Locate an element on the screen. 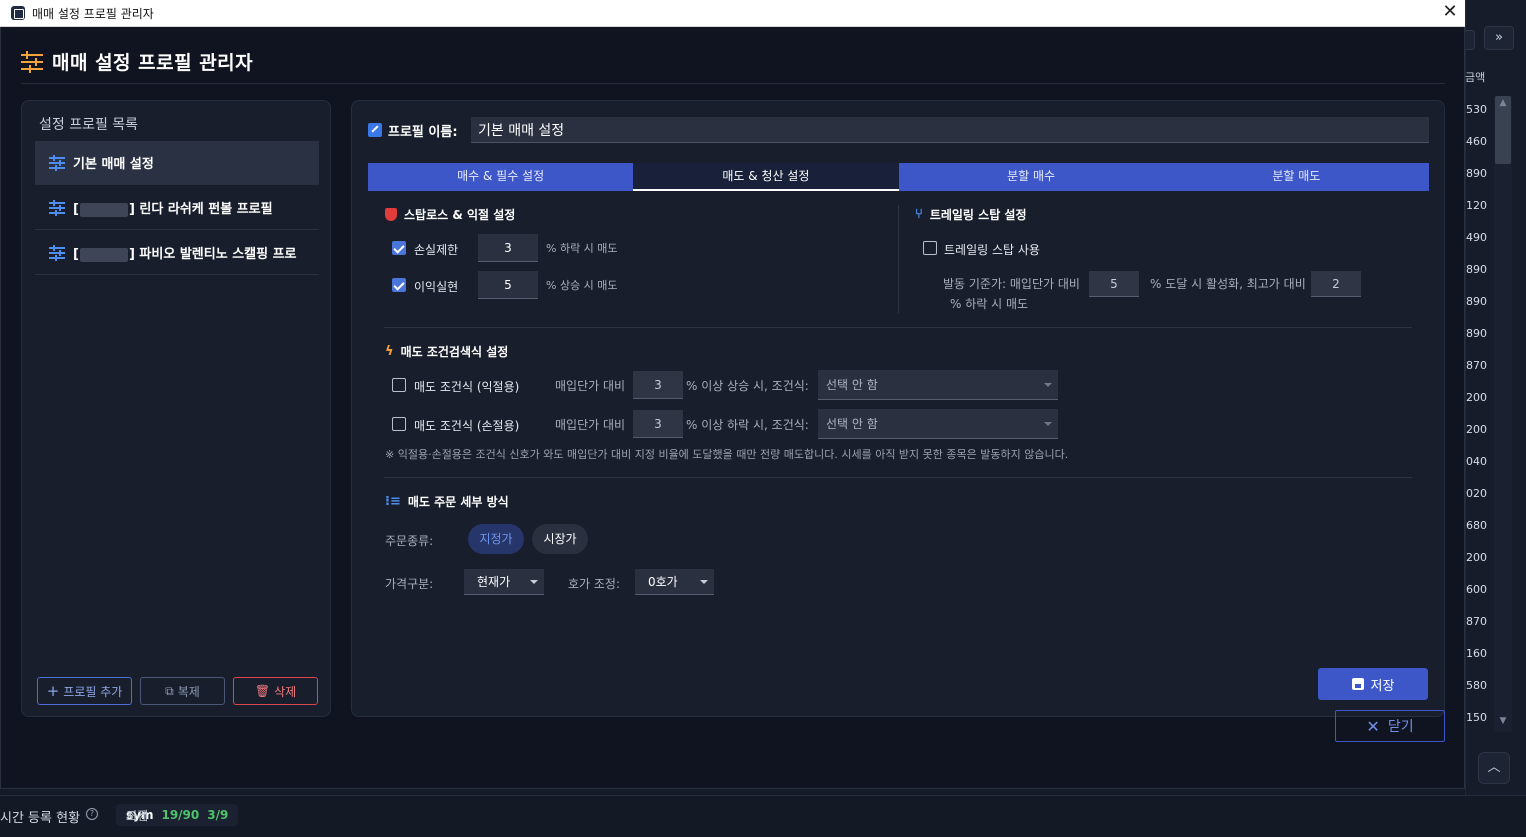 This screenshot has height=837, width=1526. save-button: 저장 is located at coordinates (1373, 684).